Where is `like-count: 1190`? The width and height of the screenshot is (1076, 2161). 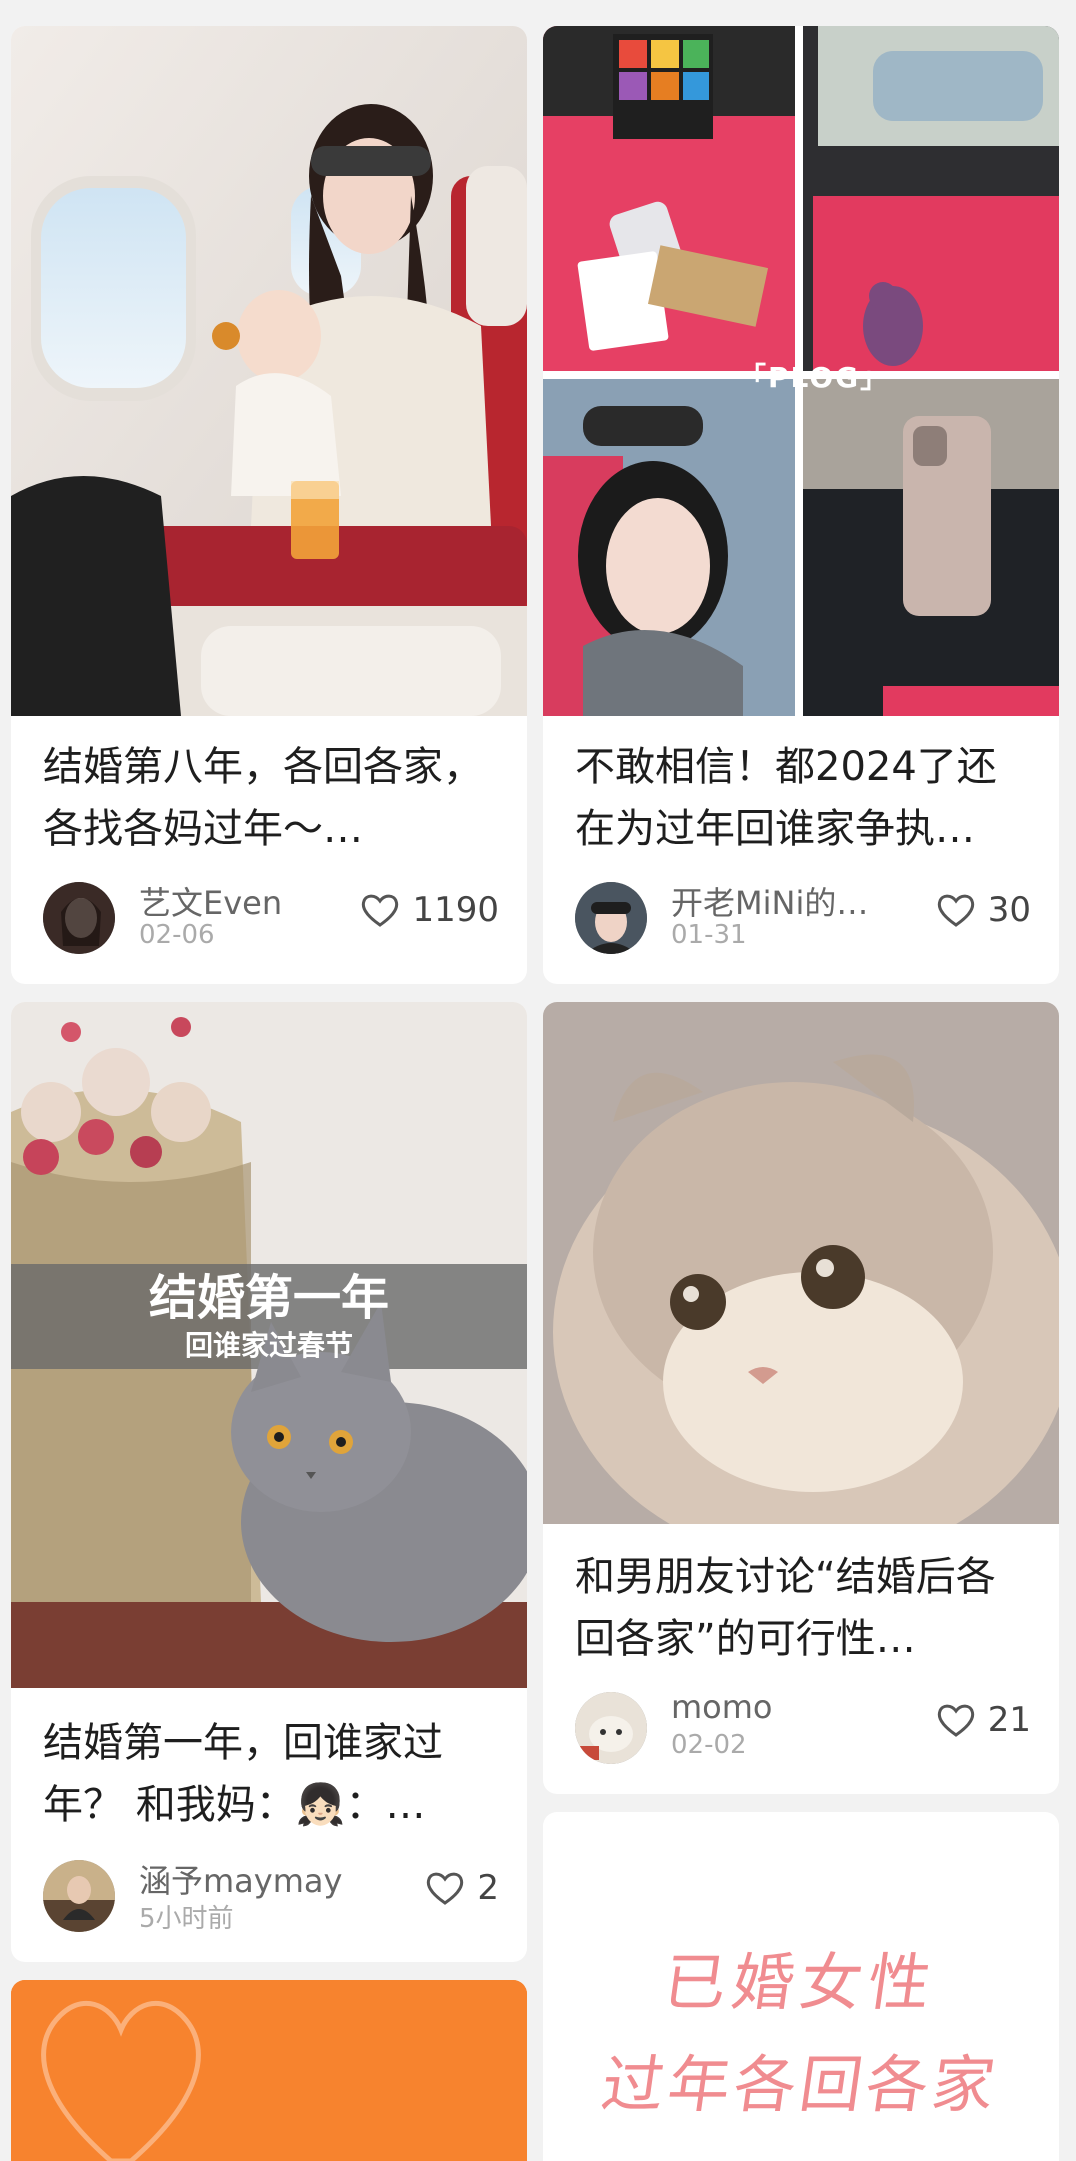 like-count: 1190 is located at coordinates (455, 910).